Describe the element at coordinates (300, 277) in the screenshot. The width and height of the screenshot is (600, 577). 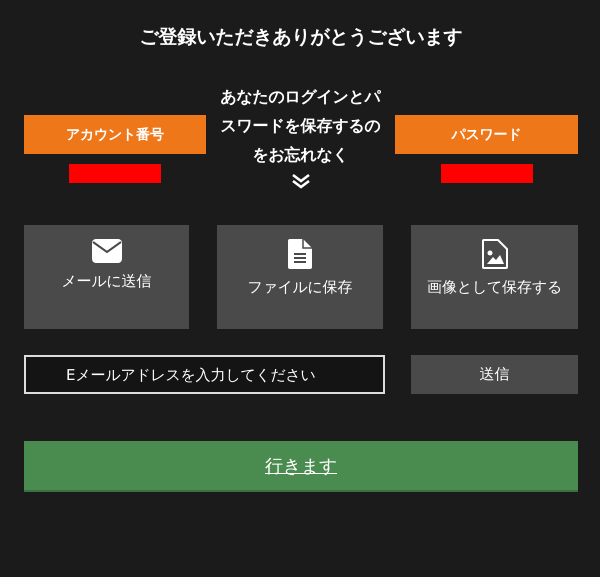
I see `save-option-button: ファイルに保存` at that location.